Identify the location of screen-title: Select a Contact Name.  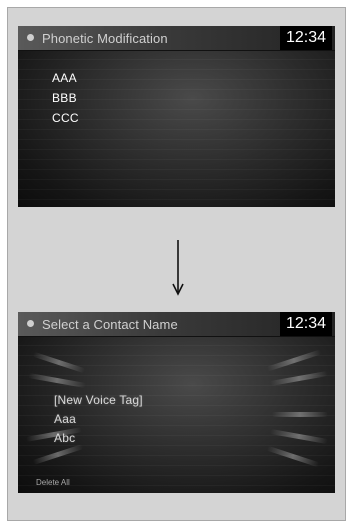
(110, 324).